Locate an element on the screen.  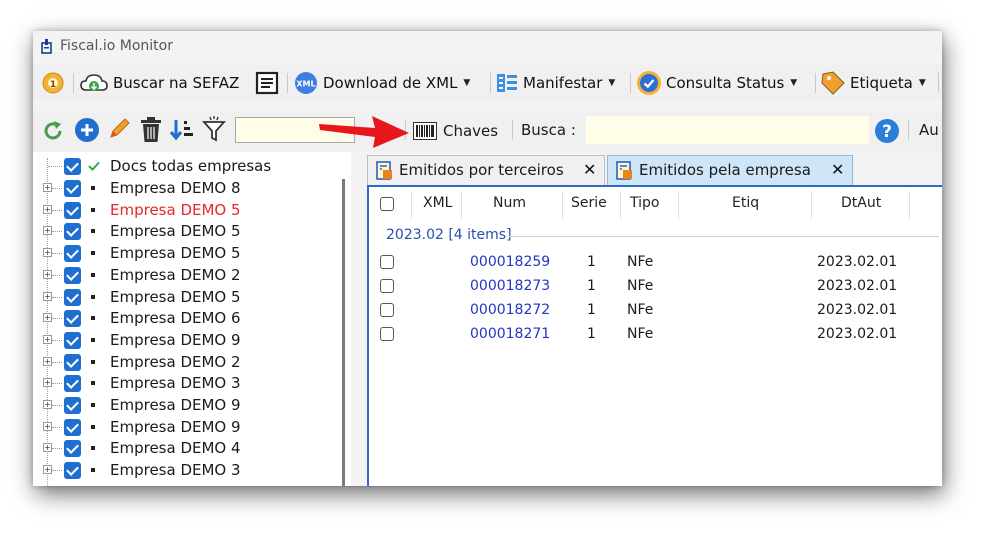
bullet-icon is located at coordinates (93, 296).